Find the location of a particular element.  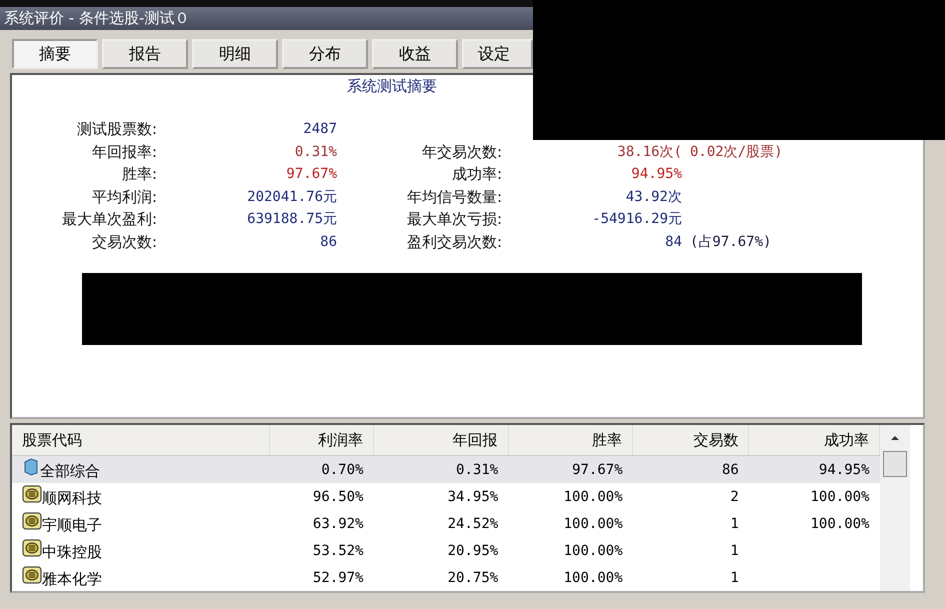

table-cell: 86 is located at coordinates (690, 470).